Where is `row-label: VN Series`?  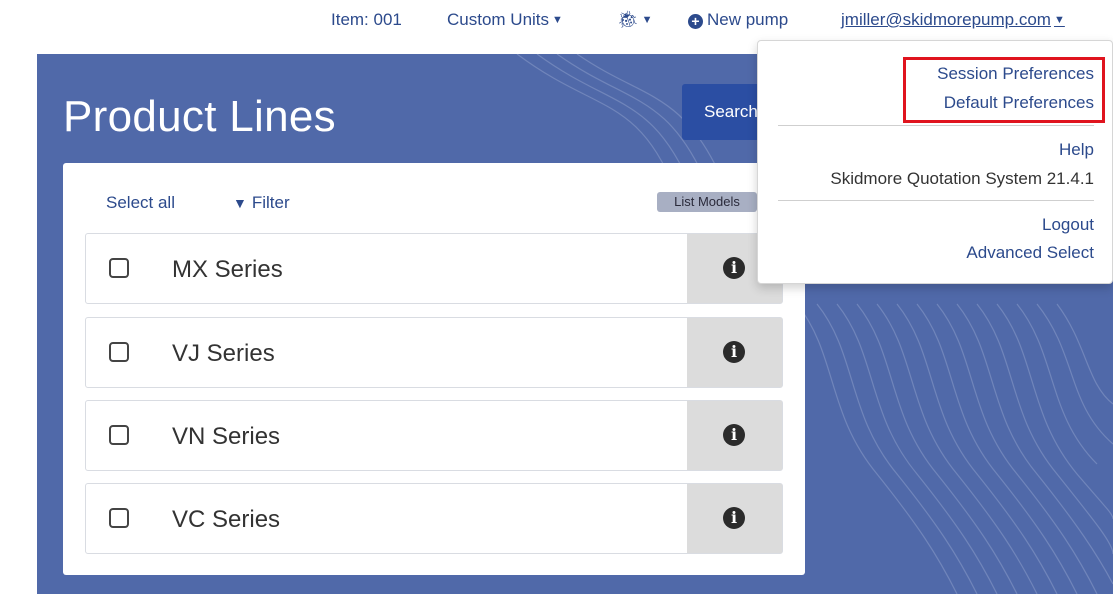 row-label: VN Series is located at coordinates (226, 436).